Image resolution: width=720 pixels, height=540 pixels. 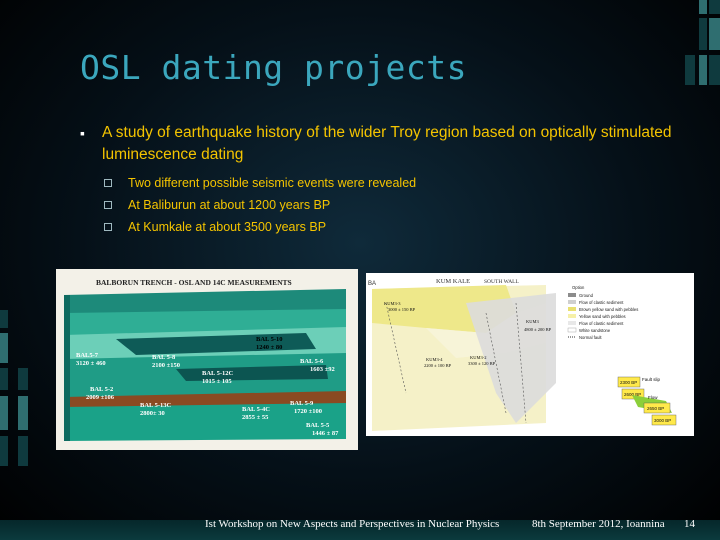 I want to click on legend-item: Brown yellow sand with pebbles, so click(x=608, y=309).